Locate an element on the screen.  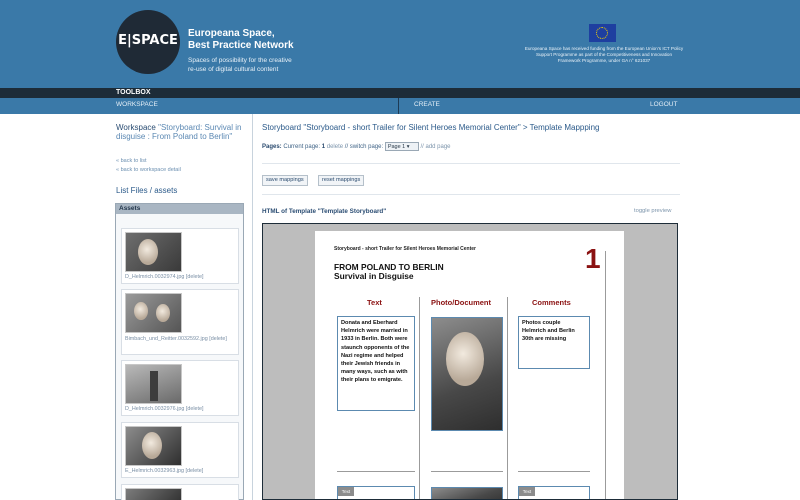
asset-filename: D_Helmrich.0032974.jpg [delete] is located at coordinates (164, 277).